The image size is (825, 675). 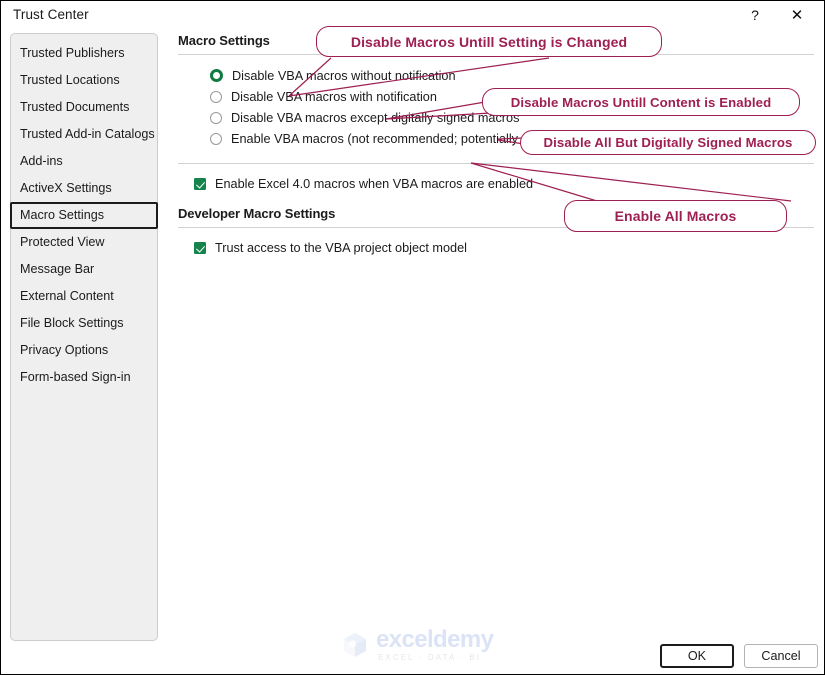 I want to click on exceldemy-watermark: exceldemy EXCEL · DATA · BI, so click(x=417, y=644).